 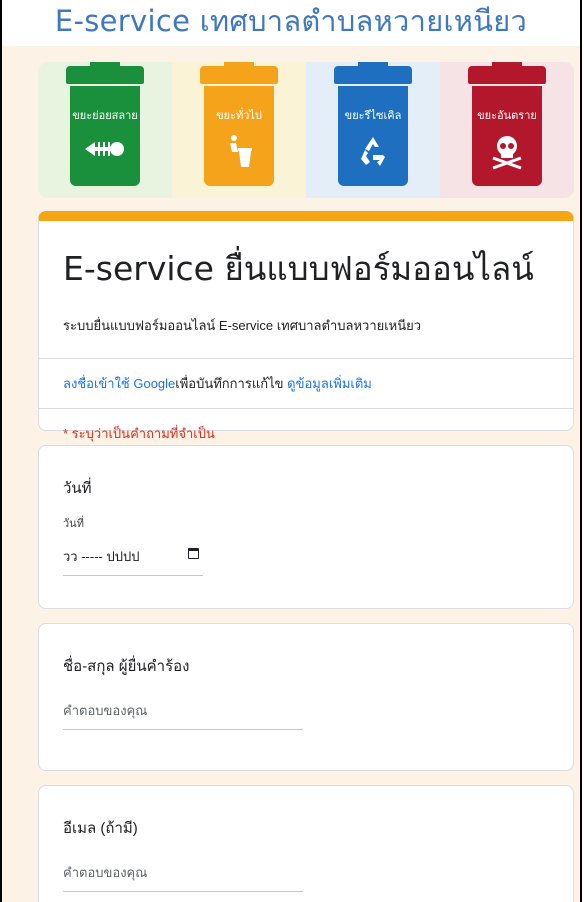 I want to click on question-title: วันที่, so click(x=77, y=488).